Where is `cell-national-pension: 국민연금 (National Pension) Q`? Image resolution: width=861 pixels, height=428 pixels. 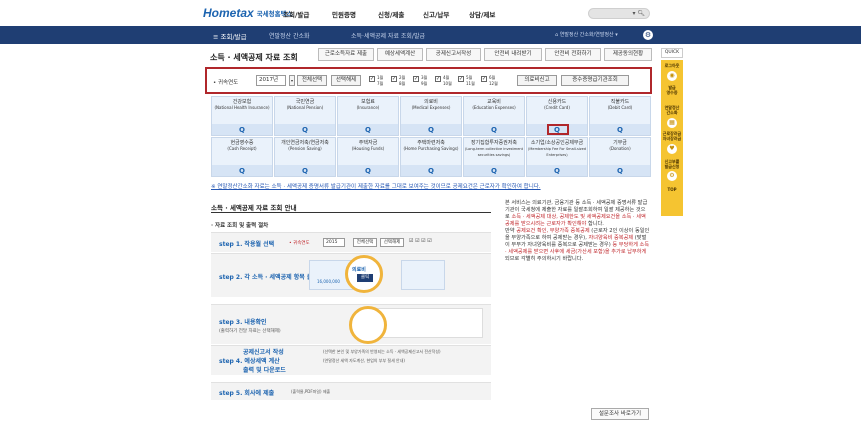
cell-national-pension: 국민연금 (National Pension) Q is located at coordinates (305, 116).